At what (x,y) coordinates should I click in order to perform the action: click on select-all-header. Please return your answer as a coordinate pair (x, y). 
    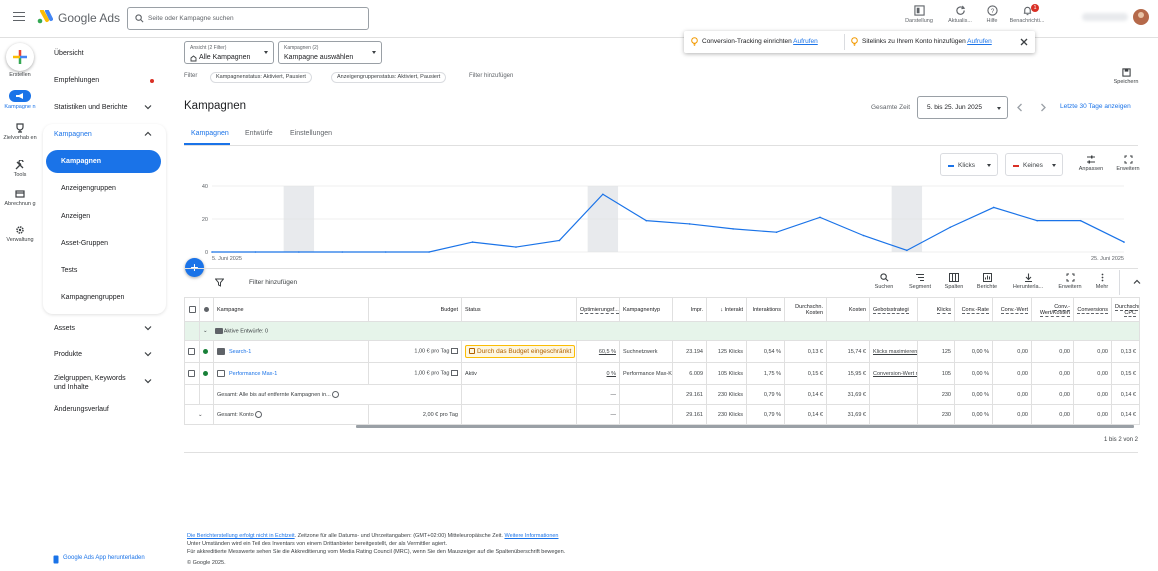
    Looking at the image, I should click on (192, 309).